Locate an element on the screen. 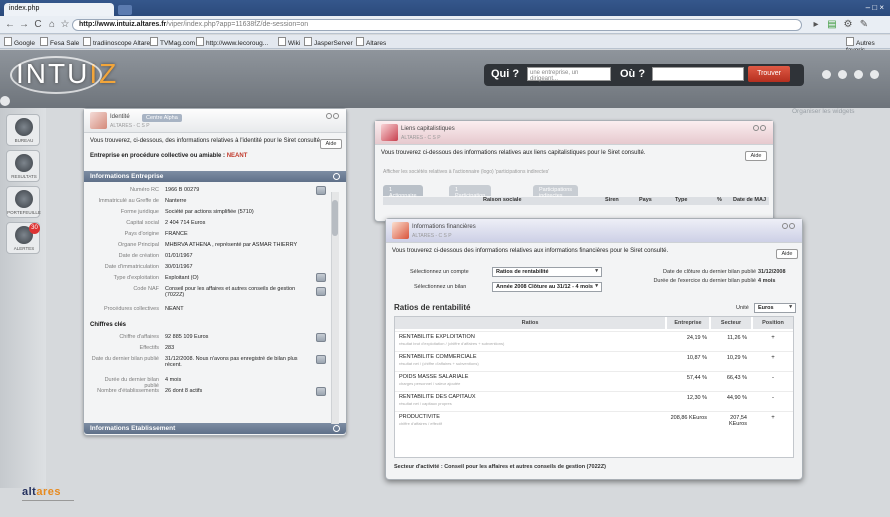  bookmark-item: JasperServer is located at coordinates (328, 42).